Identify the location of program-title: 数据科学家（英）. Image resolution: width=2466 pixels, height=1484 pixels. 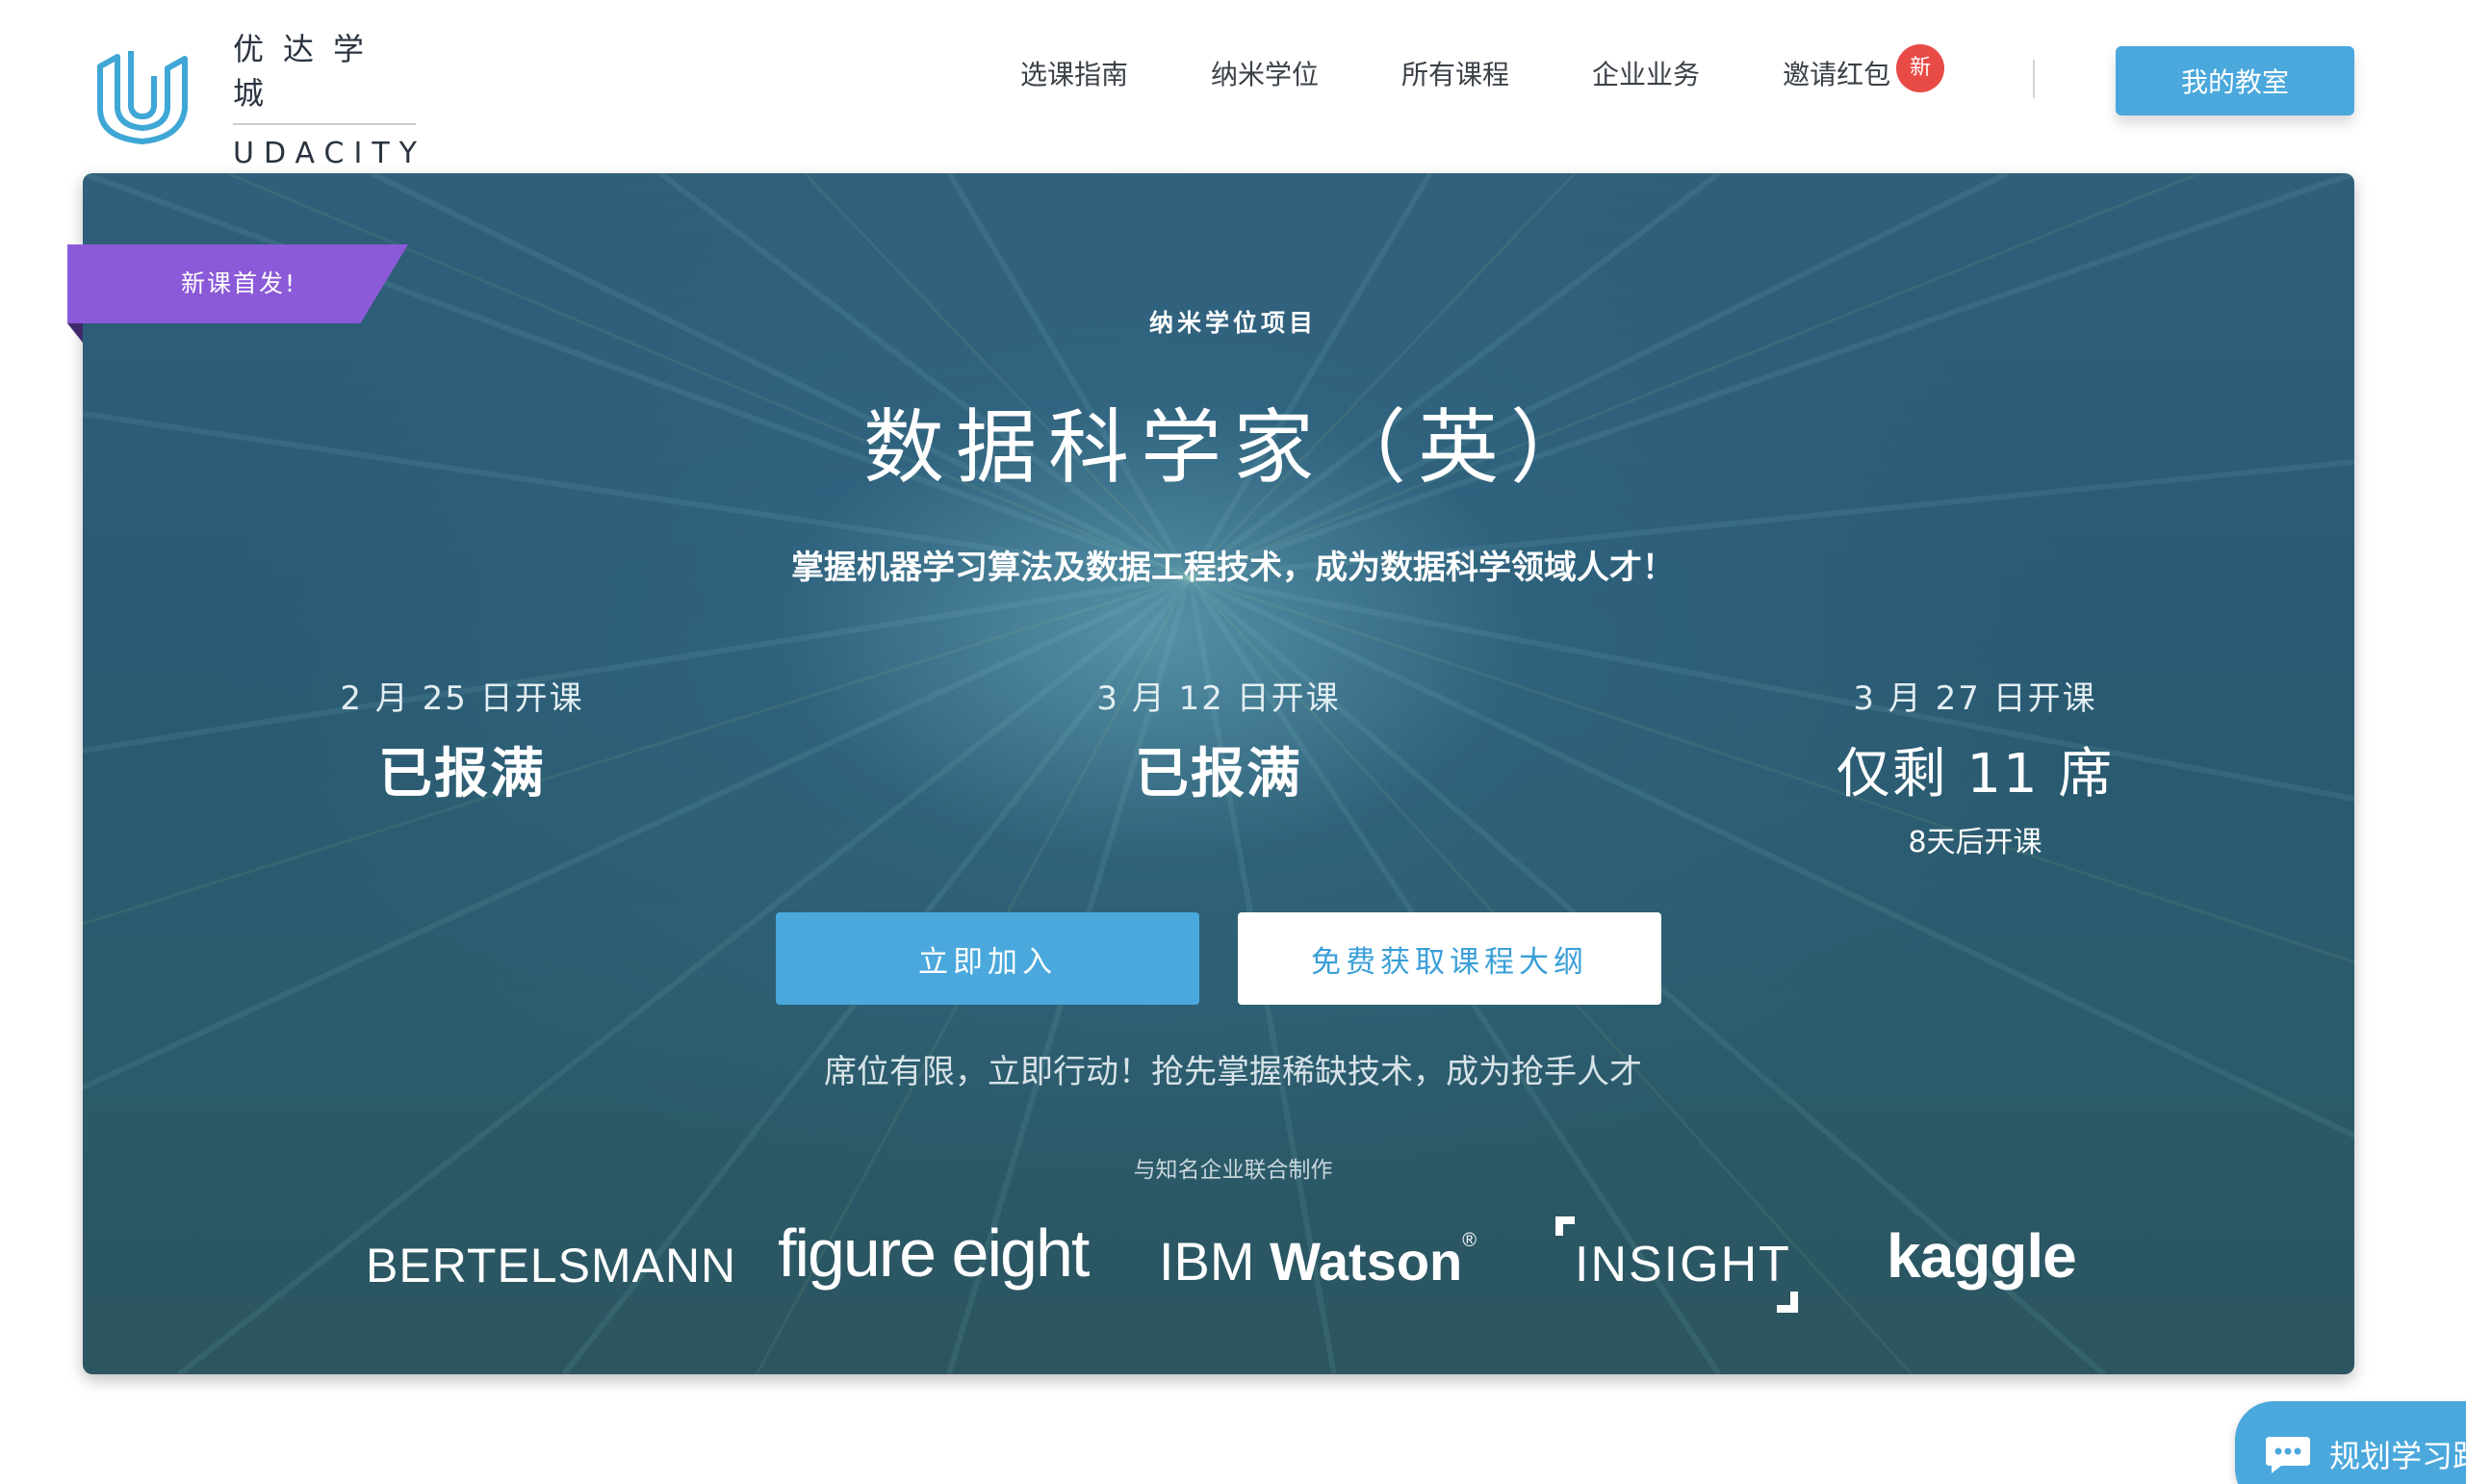
(1232, 447).